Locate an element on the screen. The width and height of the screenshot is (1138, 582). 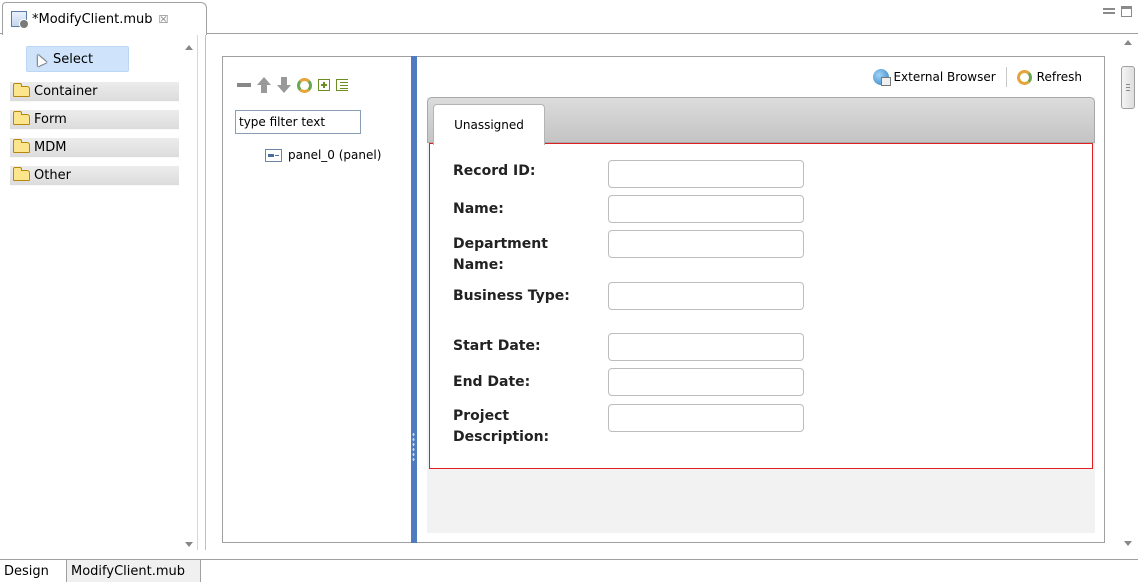
preview-toolbar: External Browser Refresh is located at coordinates (977, 77).